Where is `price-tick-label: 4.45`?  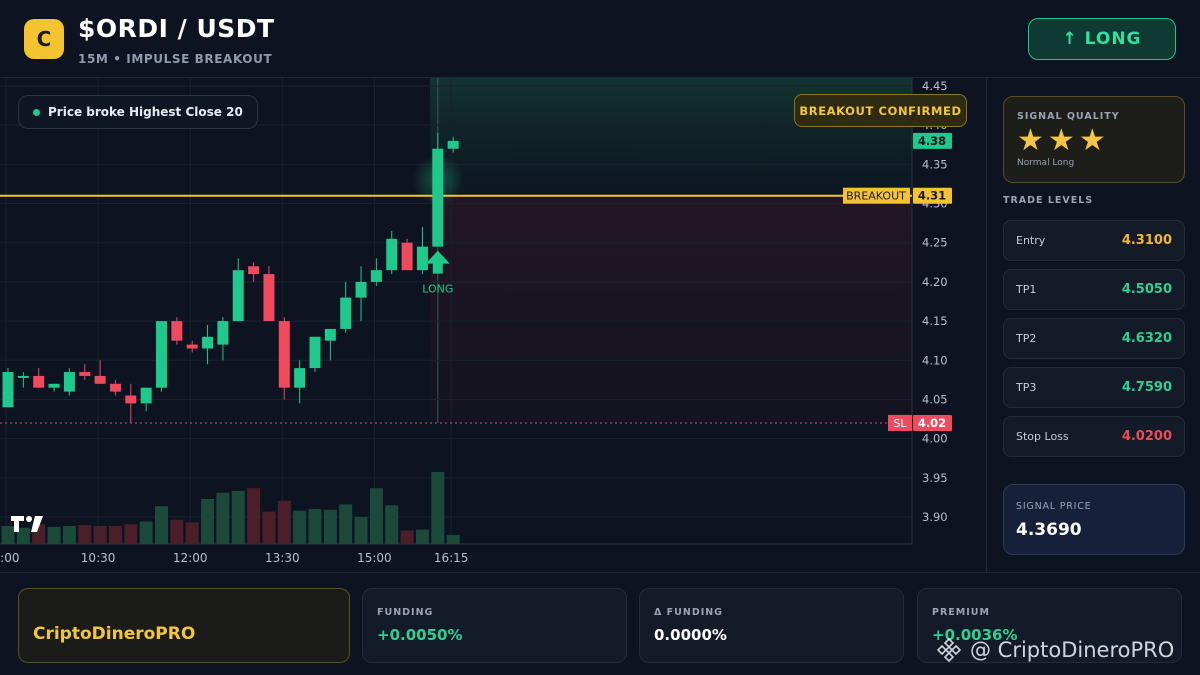 price-tick-label: 4.45 is located at coordinates (935, 86).